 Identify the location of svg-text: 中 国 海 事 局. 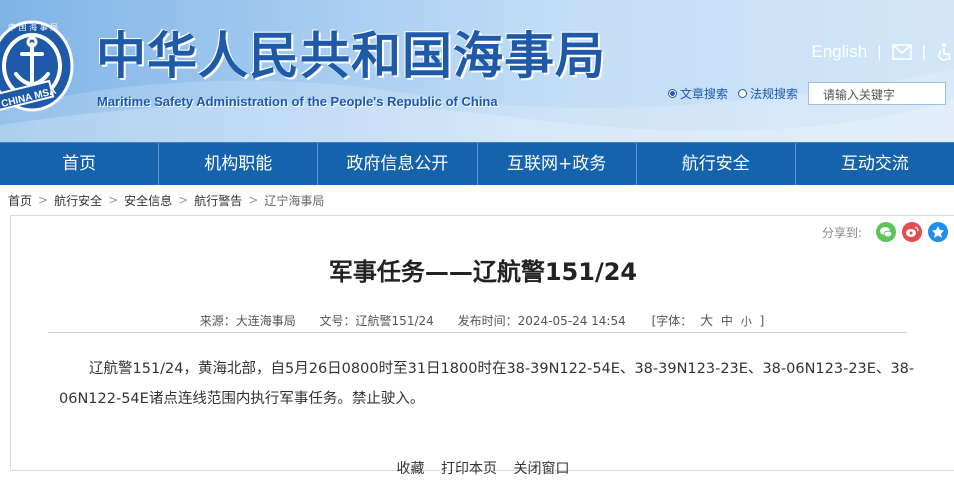
(33, 27).